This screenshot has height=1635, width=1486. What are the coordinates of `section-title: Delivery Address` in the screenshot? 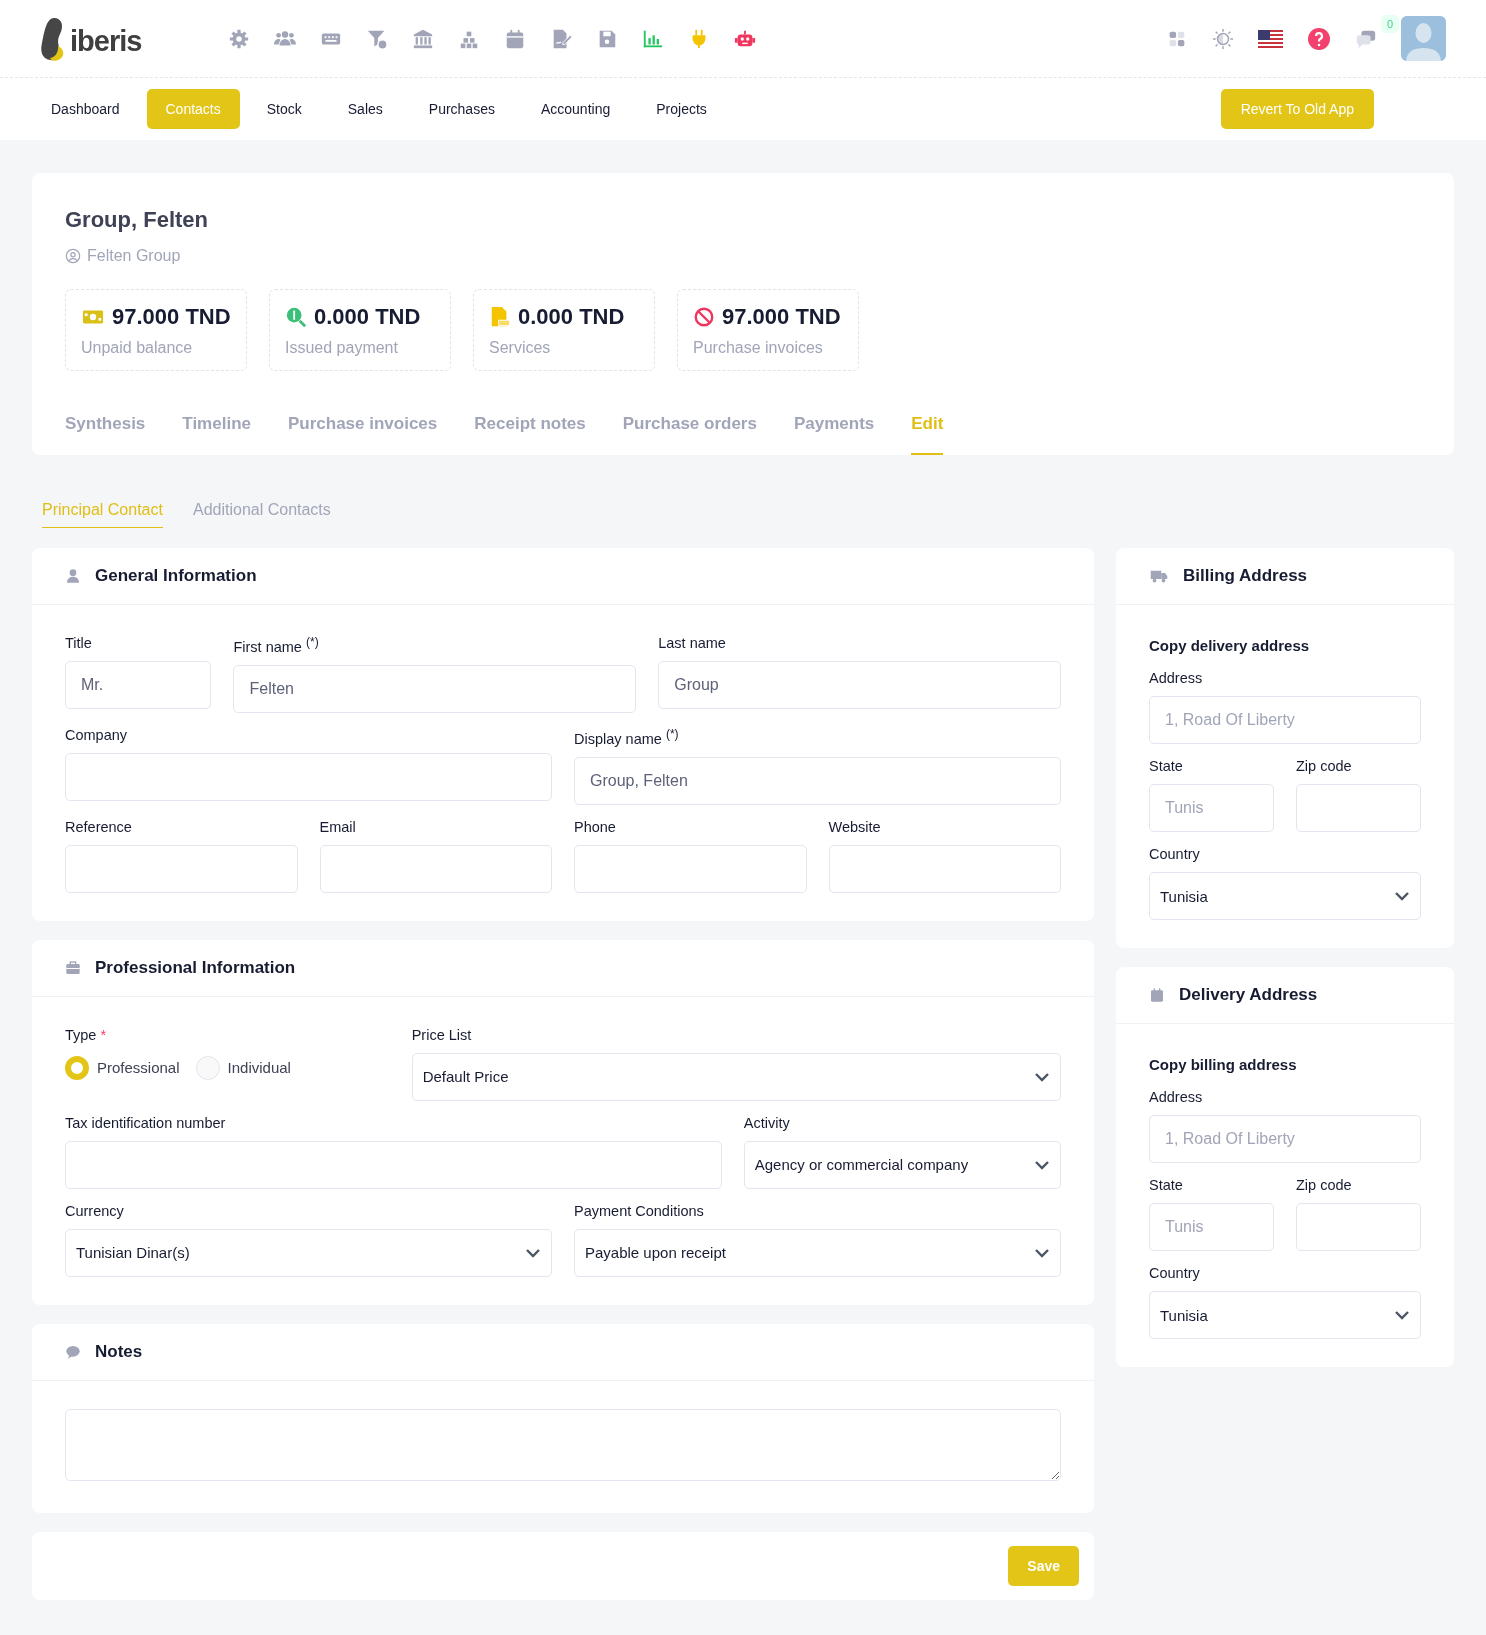 It's located at (1248, 995).